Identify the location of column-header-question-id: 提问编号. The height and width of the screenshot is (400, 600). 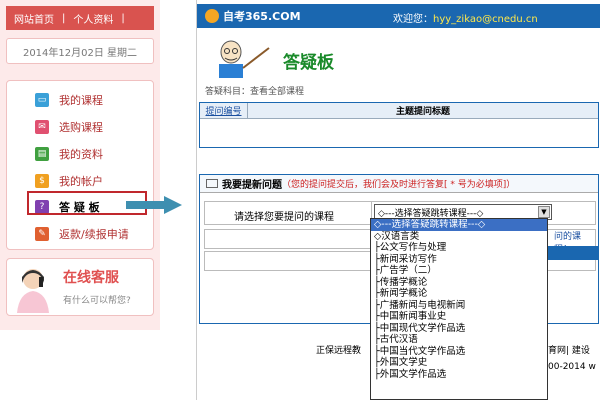
(224, 111).